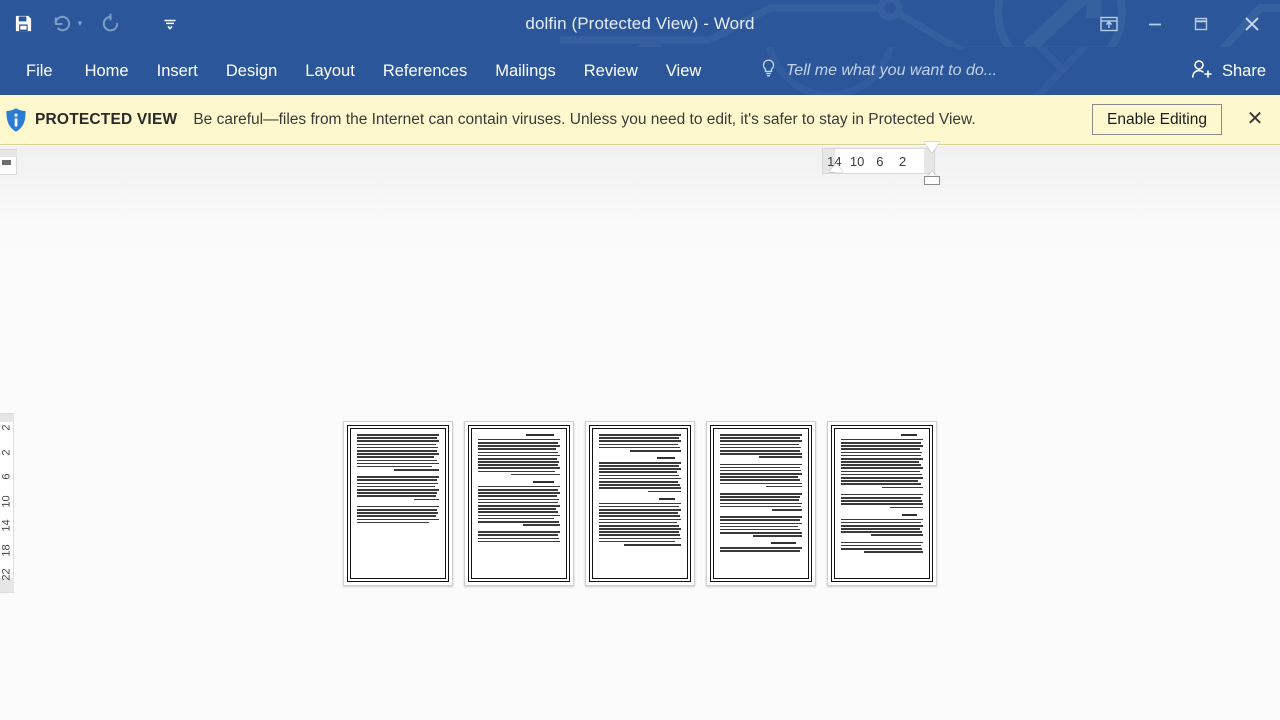 The image size is (1280, 720). I want to click on title-bar: ▼ dolfin (Protected View) - Word, so click(640, 23).